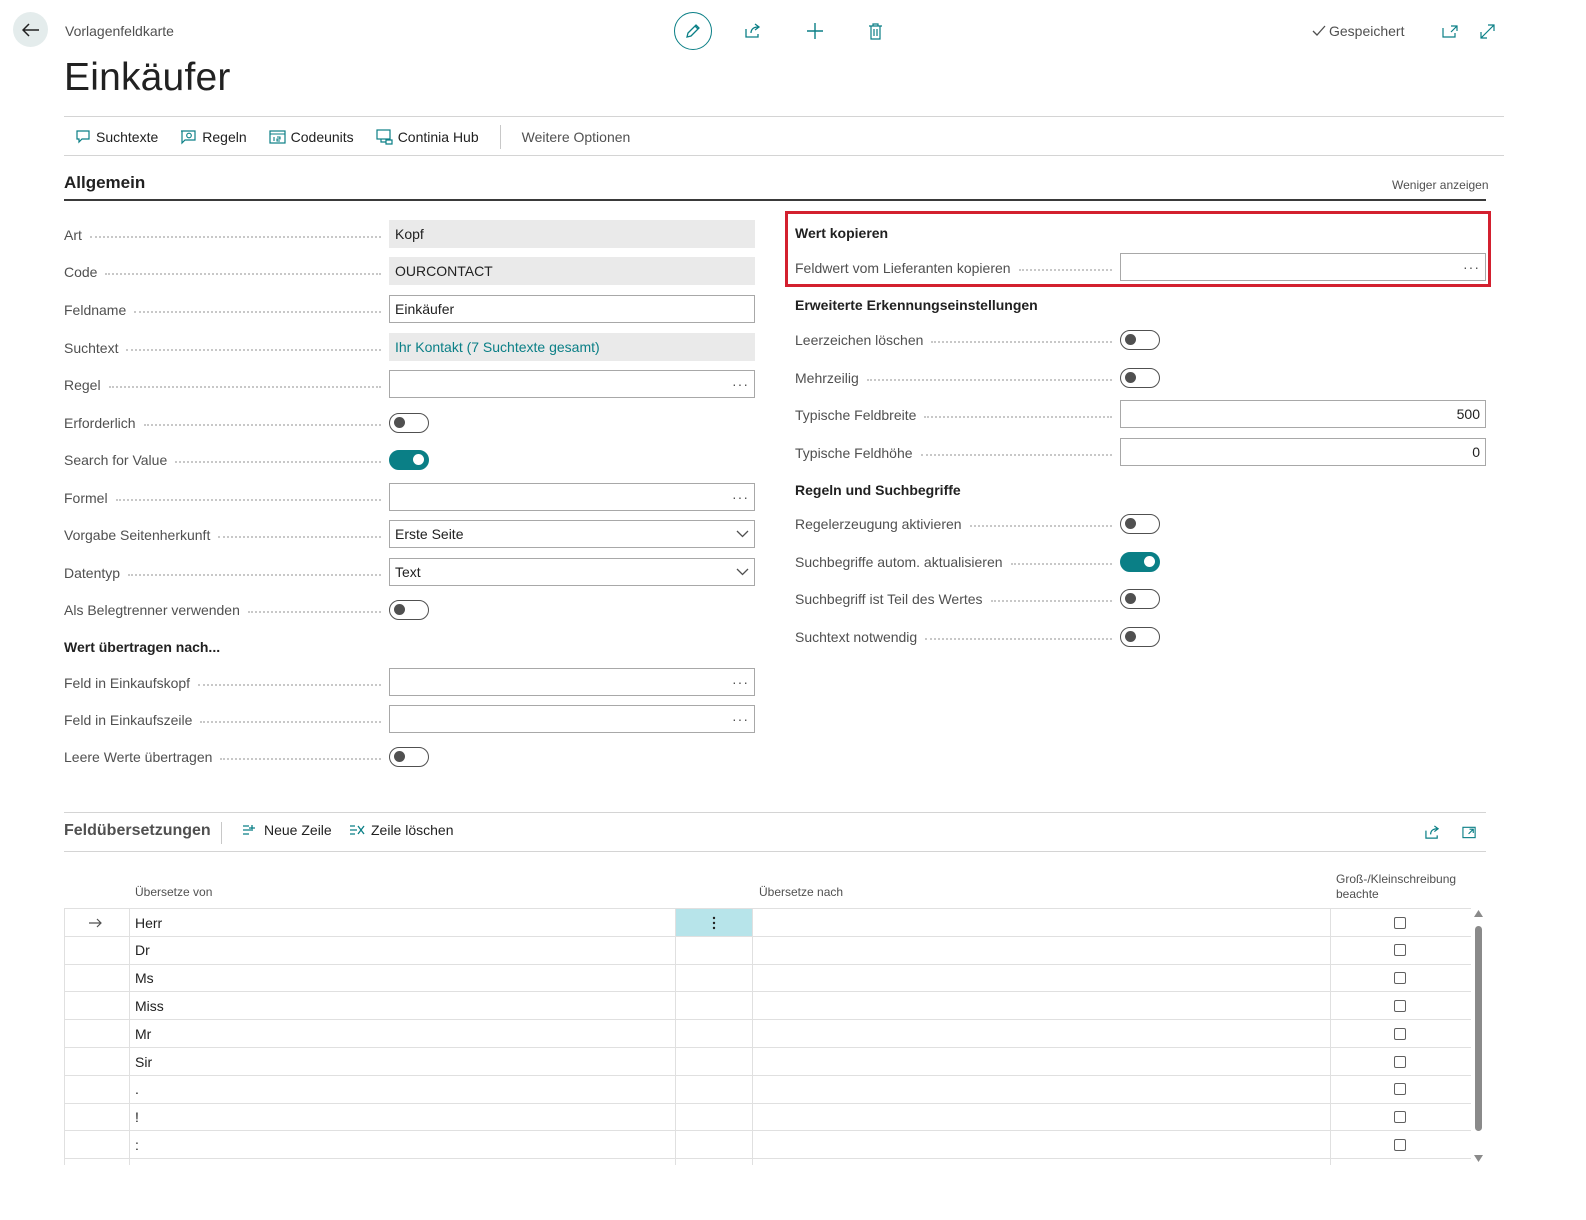 The image size is (1586, 1220). What do you see at coordinates (1140, 524) in the screenshot?
I see `regelerzeugung-toggle` at bounding box center [1140, 524].